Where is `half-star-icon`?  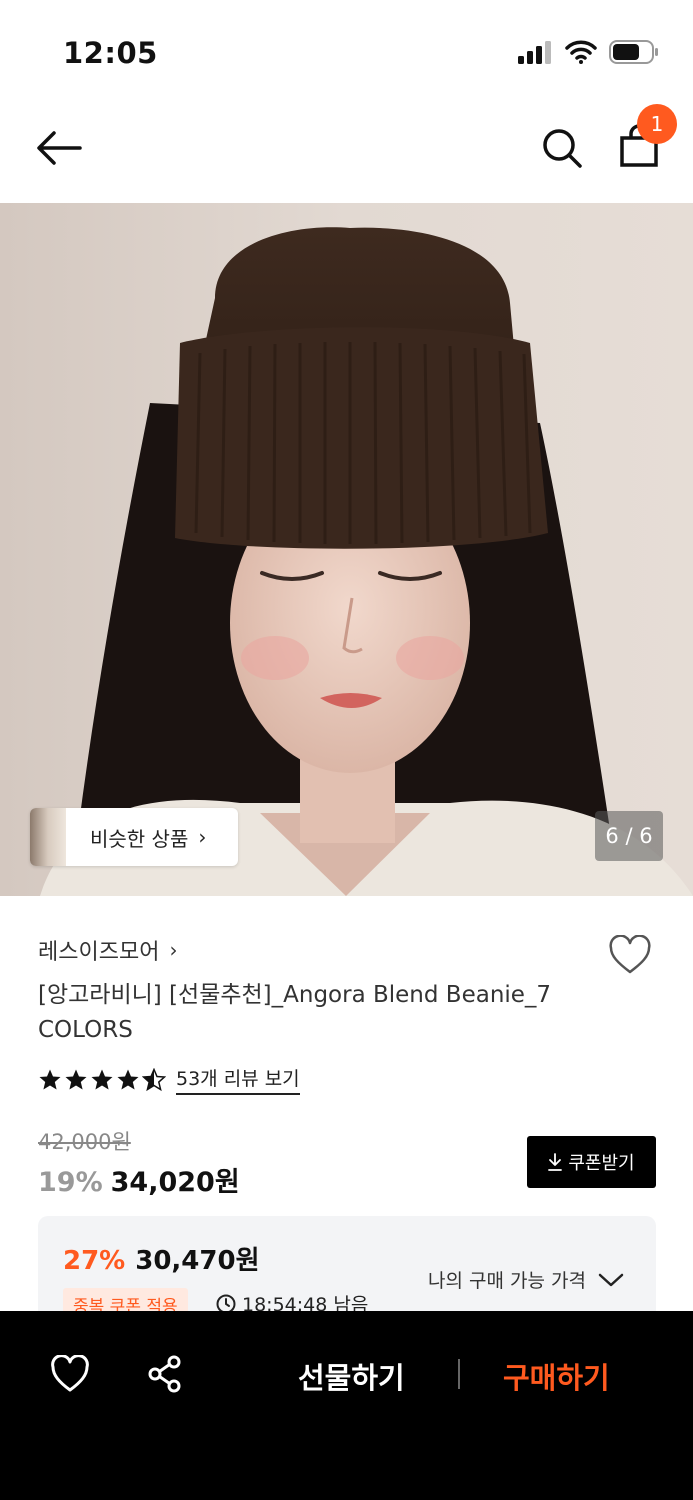 half-star-icon is located at coordinates (154, 1079).